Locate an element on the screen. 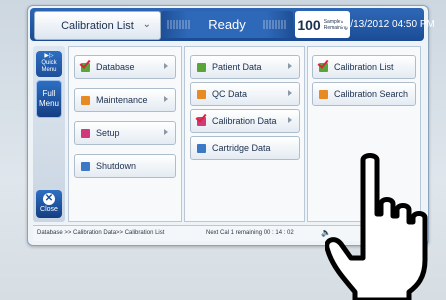 The height and width of the screenshot is (300, 446). quick-menu-label-1: Quick is located at coordinates (49, 63).